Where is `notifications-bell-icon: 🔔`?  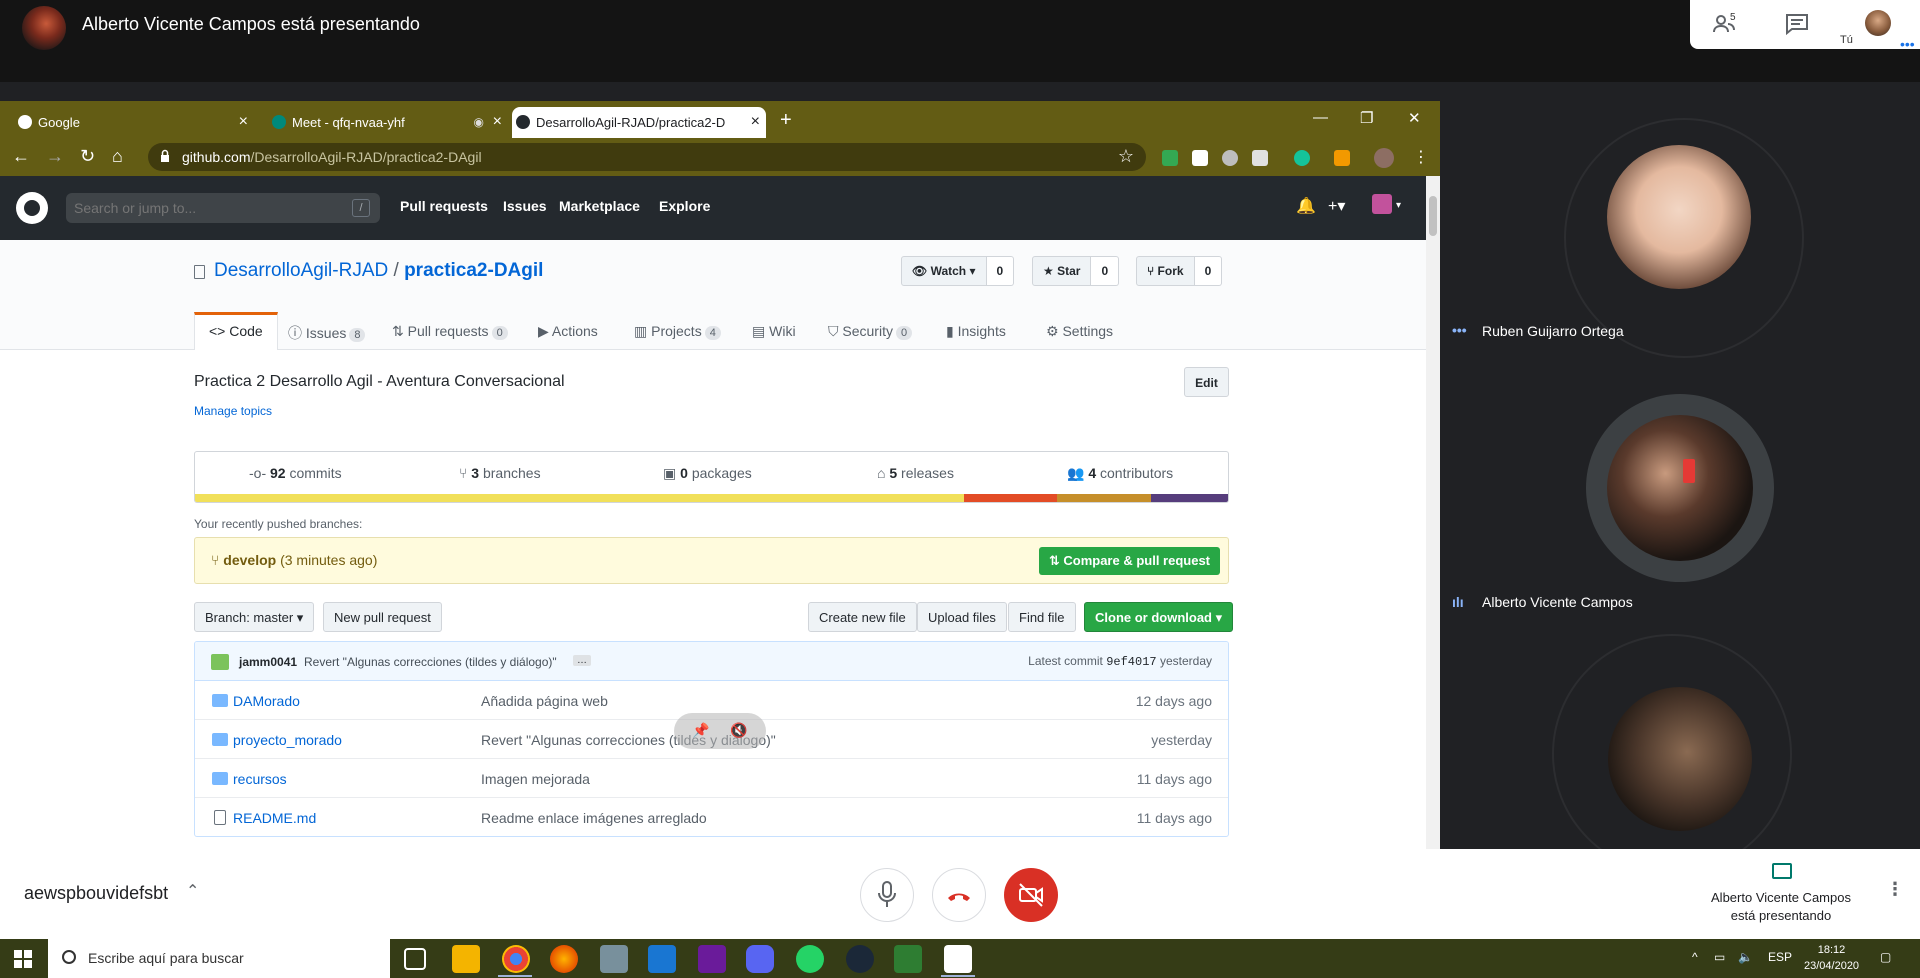
notifications-bell-icon: 🔔 is located at coordinates (1306, 206).